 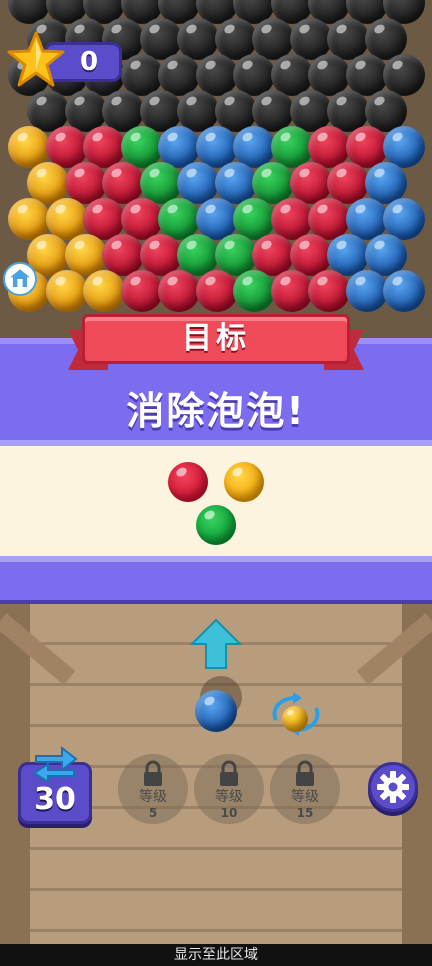 What do you see at coordinates (216, 711) in the screenshot?
I see `shooter-bubble` at bounding box center [216, 711].